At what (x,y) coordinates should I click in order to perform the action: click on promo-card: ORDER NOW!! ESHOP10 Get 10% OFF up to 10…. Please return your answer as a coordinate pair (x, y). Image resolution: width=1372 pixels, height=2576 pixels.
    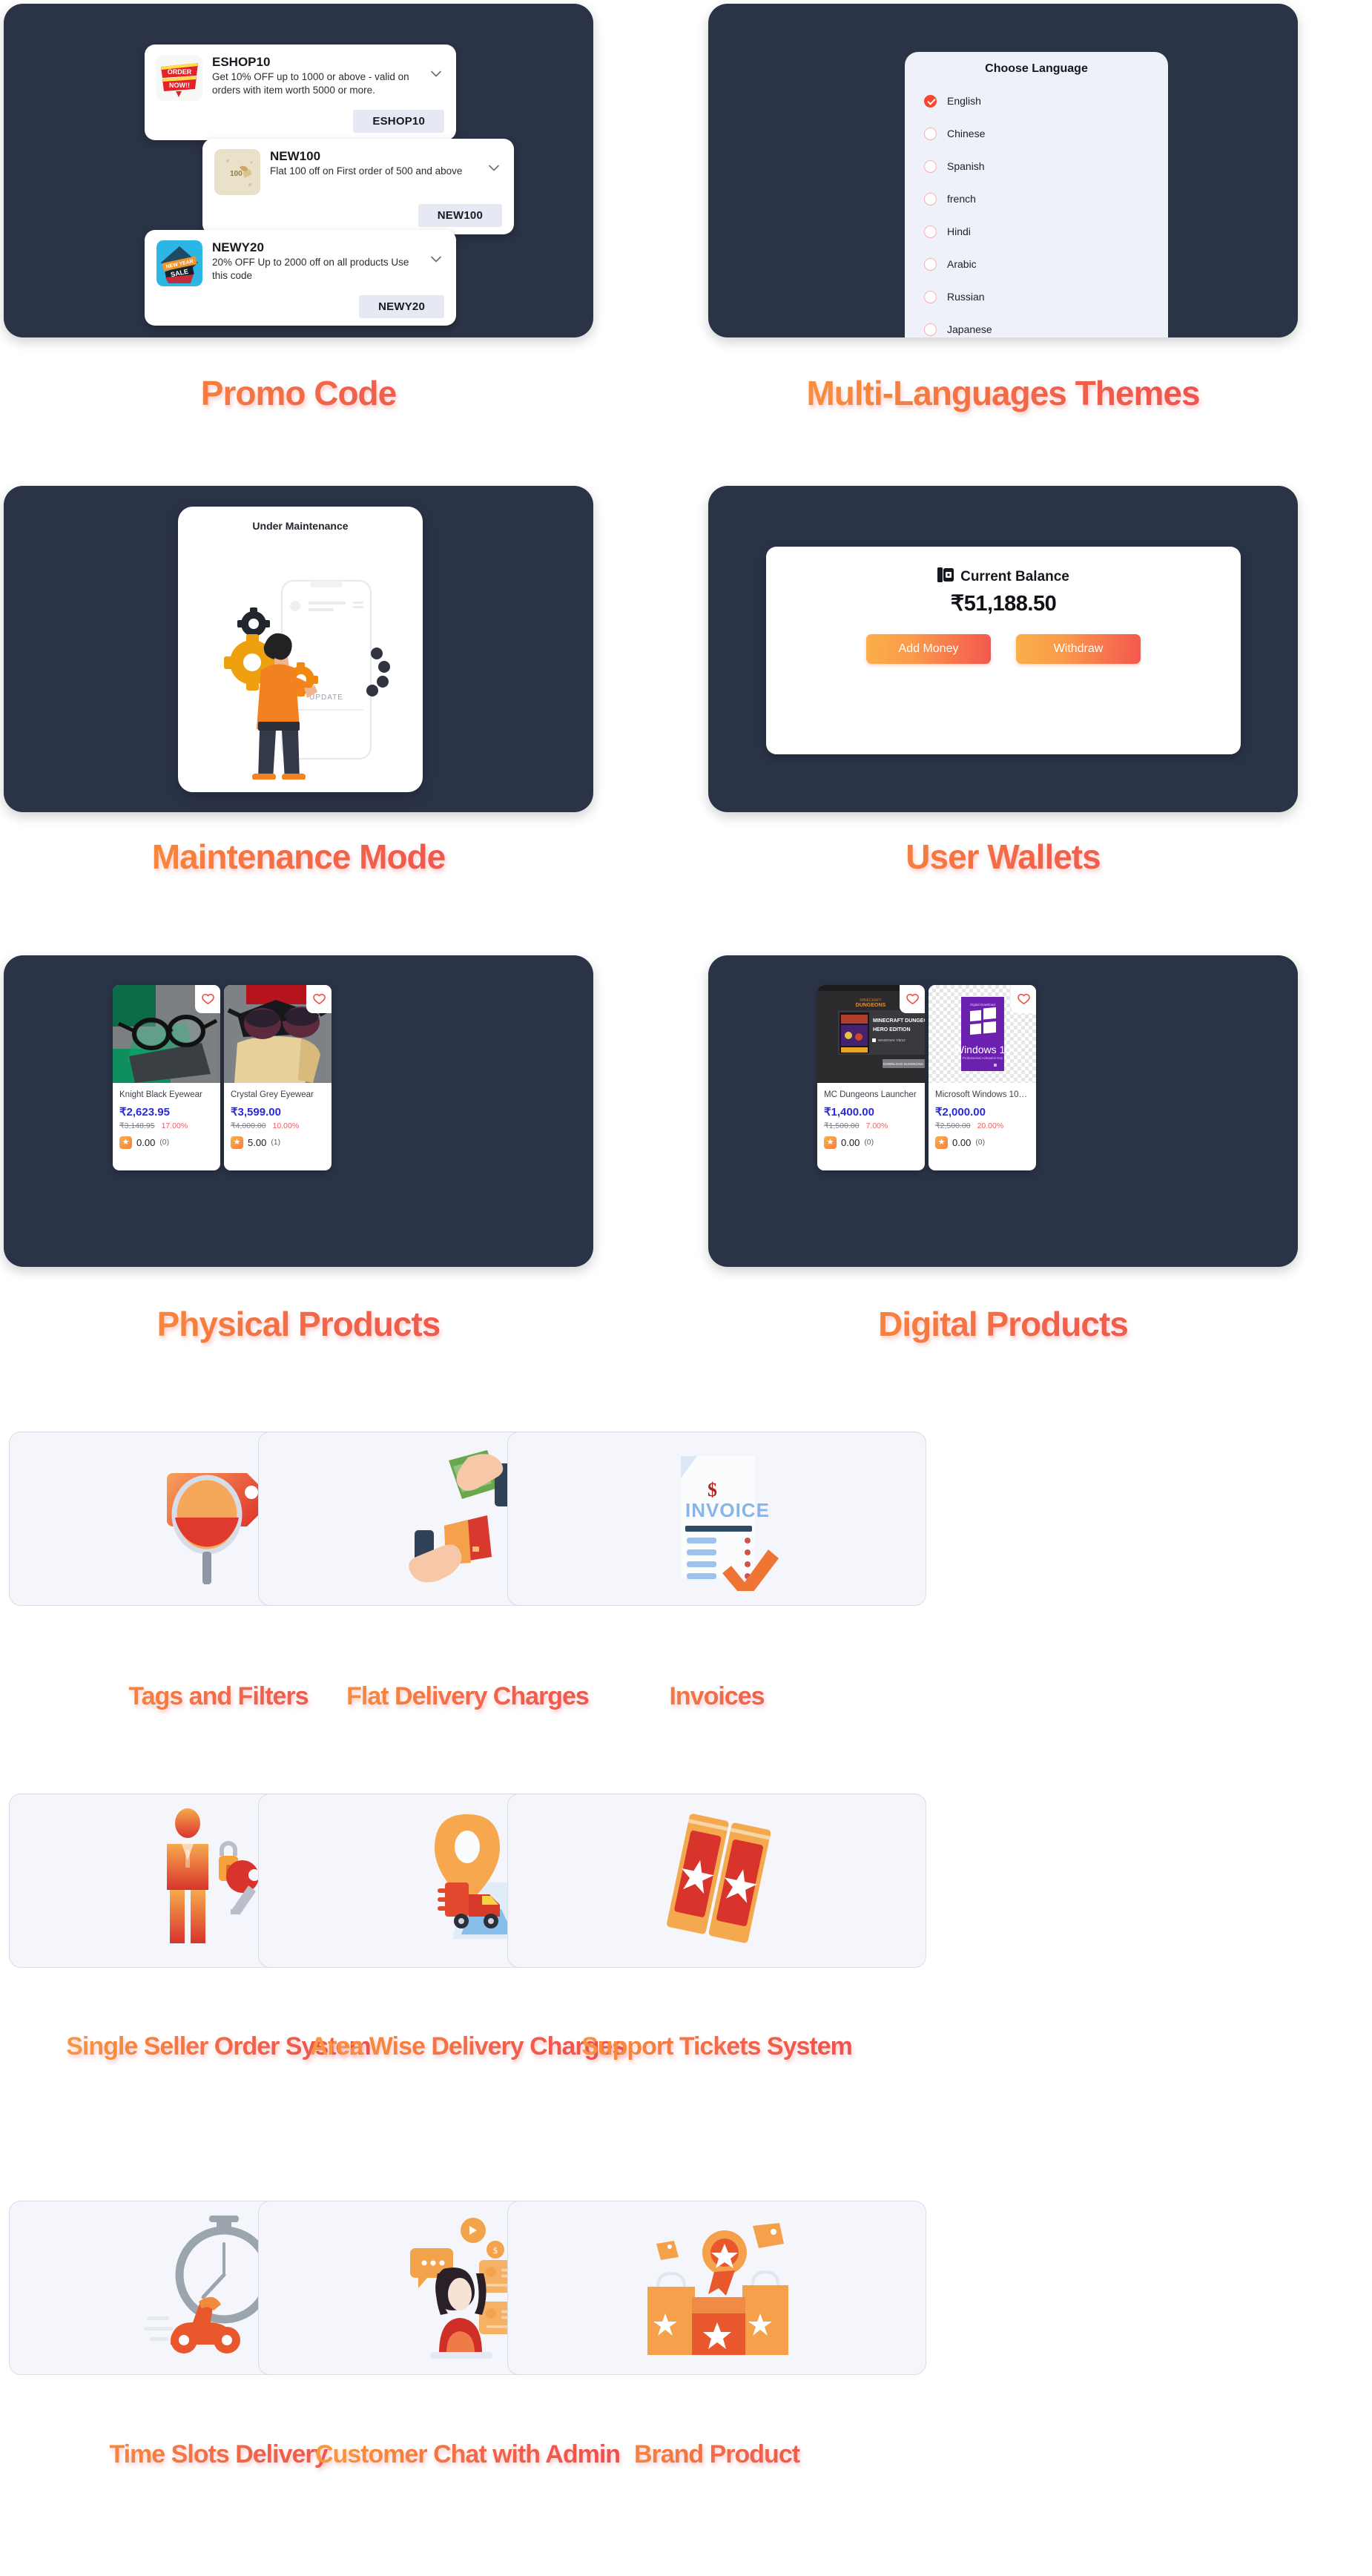
    Looking at the image, I should click on (300, 92).